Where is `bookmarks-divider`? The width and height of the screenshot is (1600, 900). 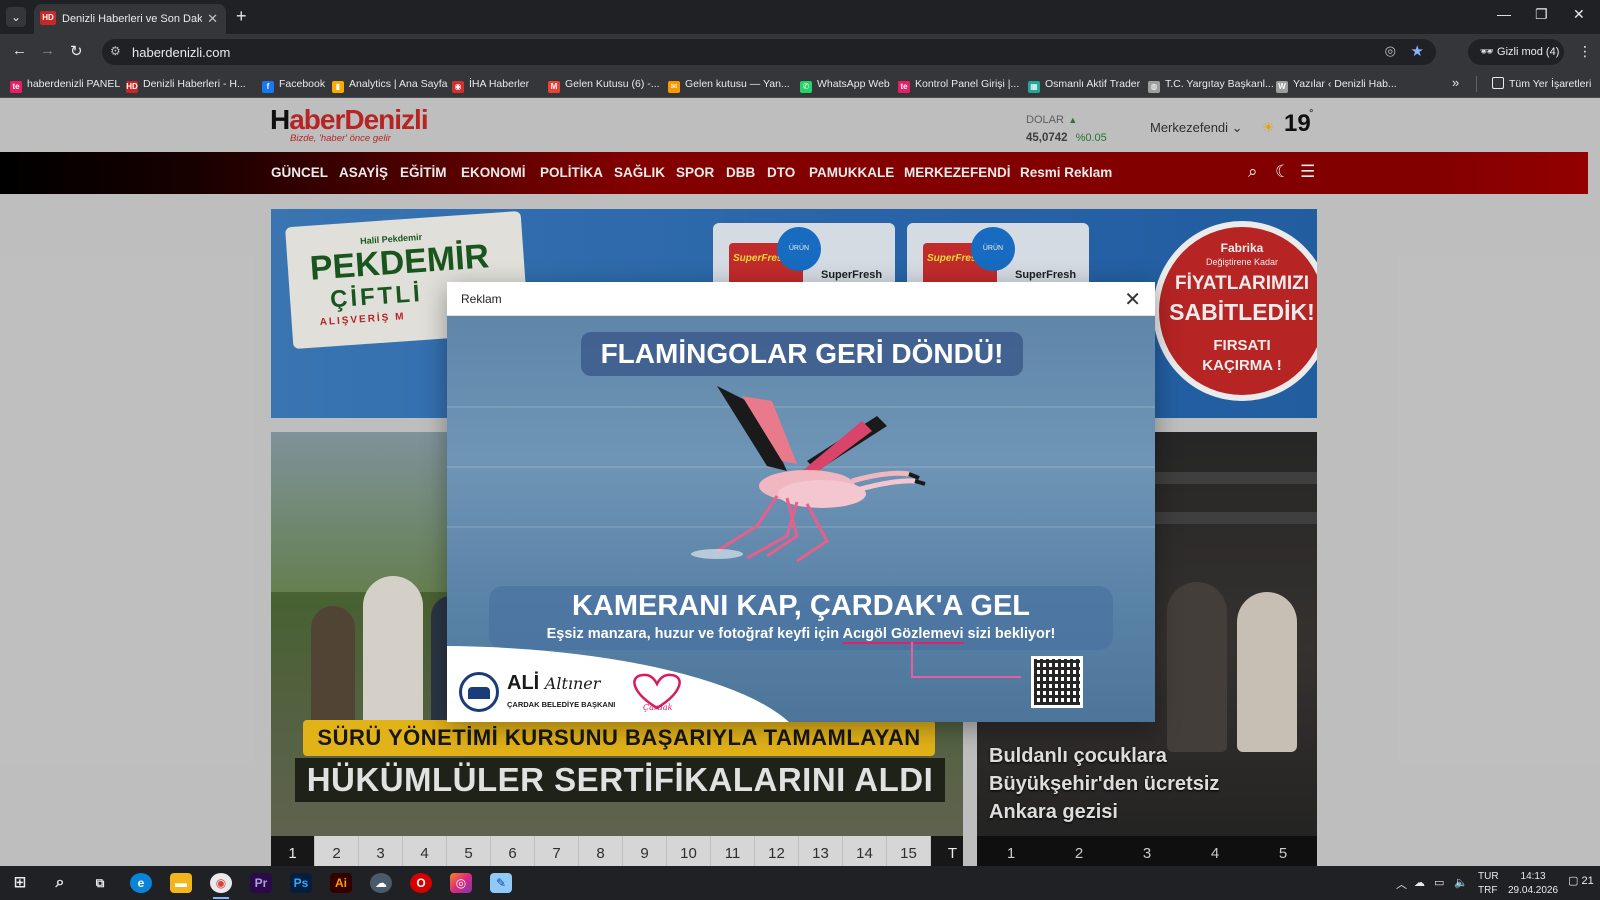 bookmarks-divider is located at coordinates (1476, 84).